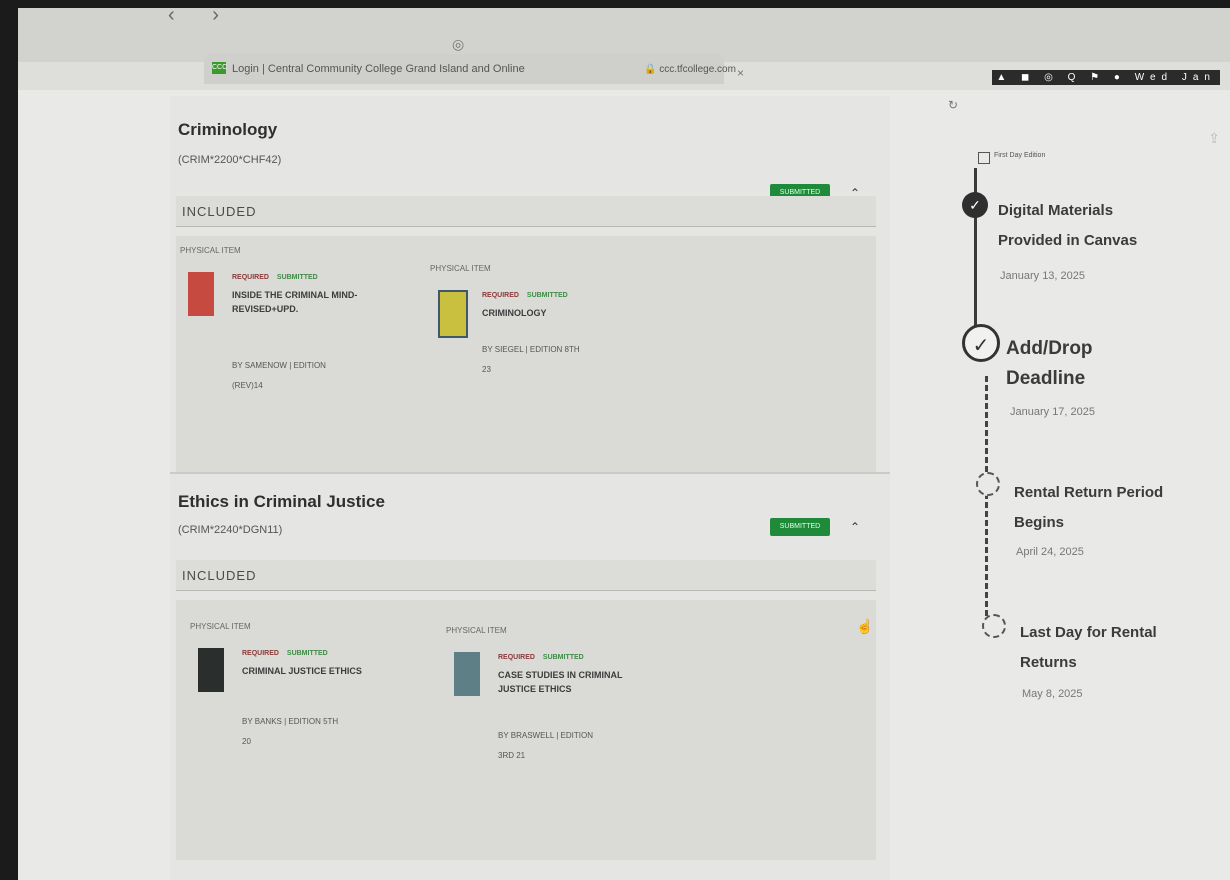 Image resolution: width=1230 pixels, height=880 pixels. I want to click on address-bar: 🔒 ccc.tfcollege.com, so click(690, 69).